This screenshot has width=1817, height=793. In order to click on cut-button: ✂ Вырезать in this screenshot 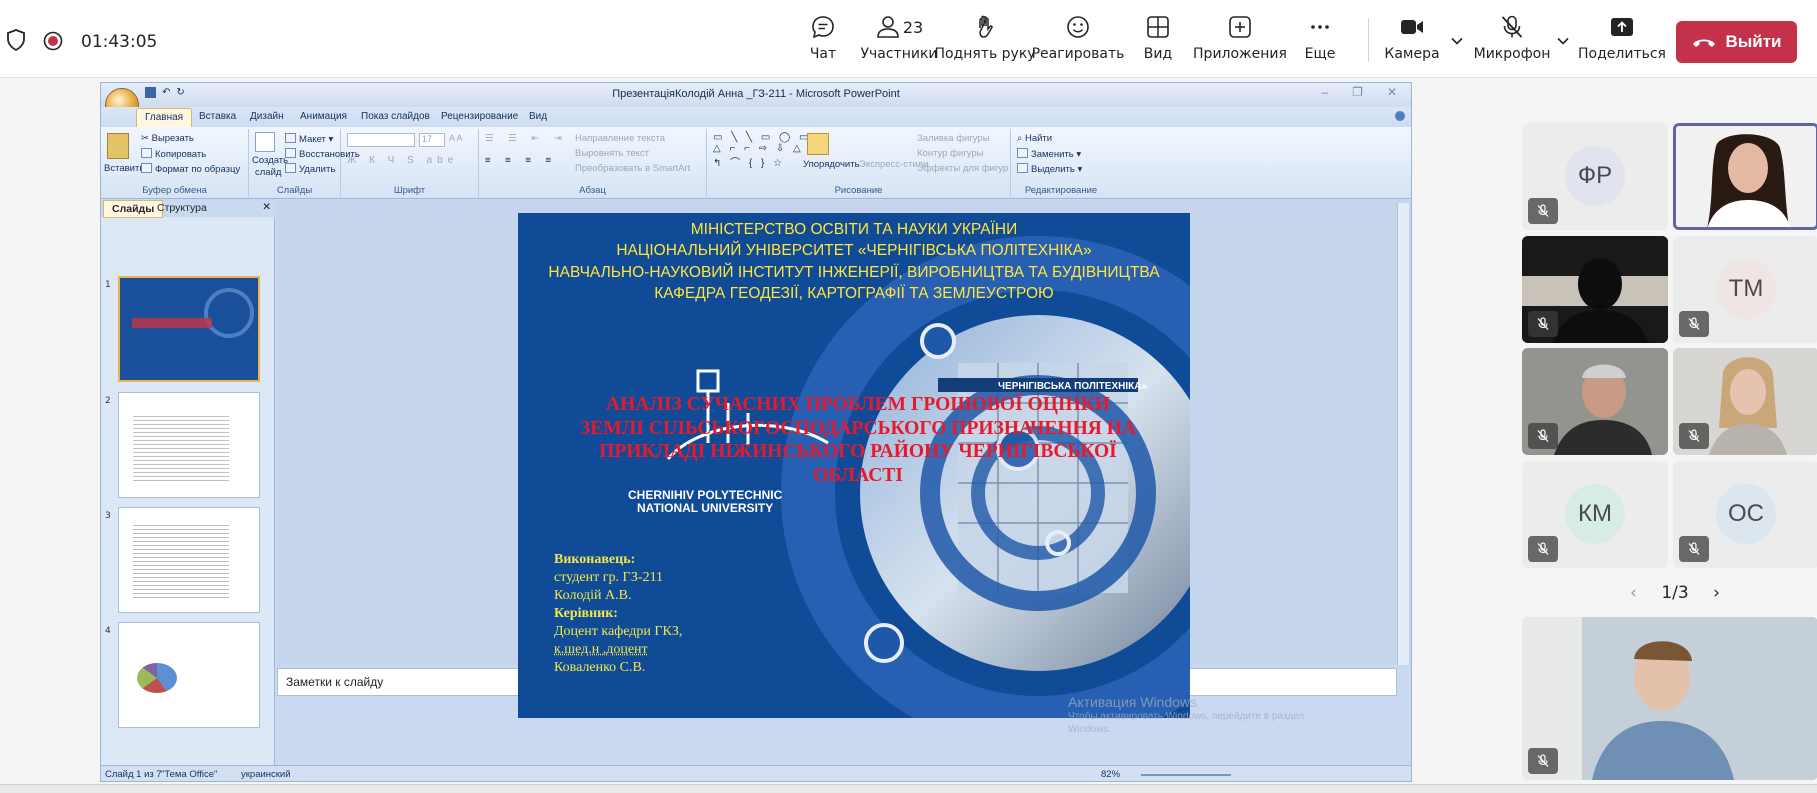, I will do `click(167, 138)`.